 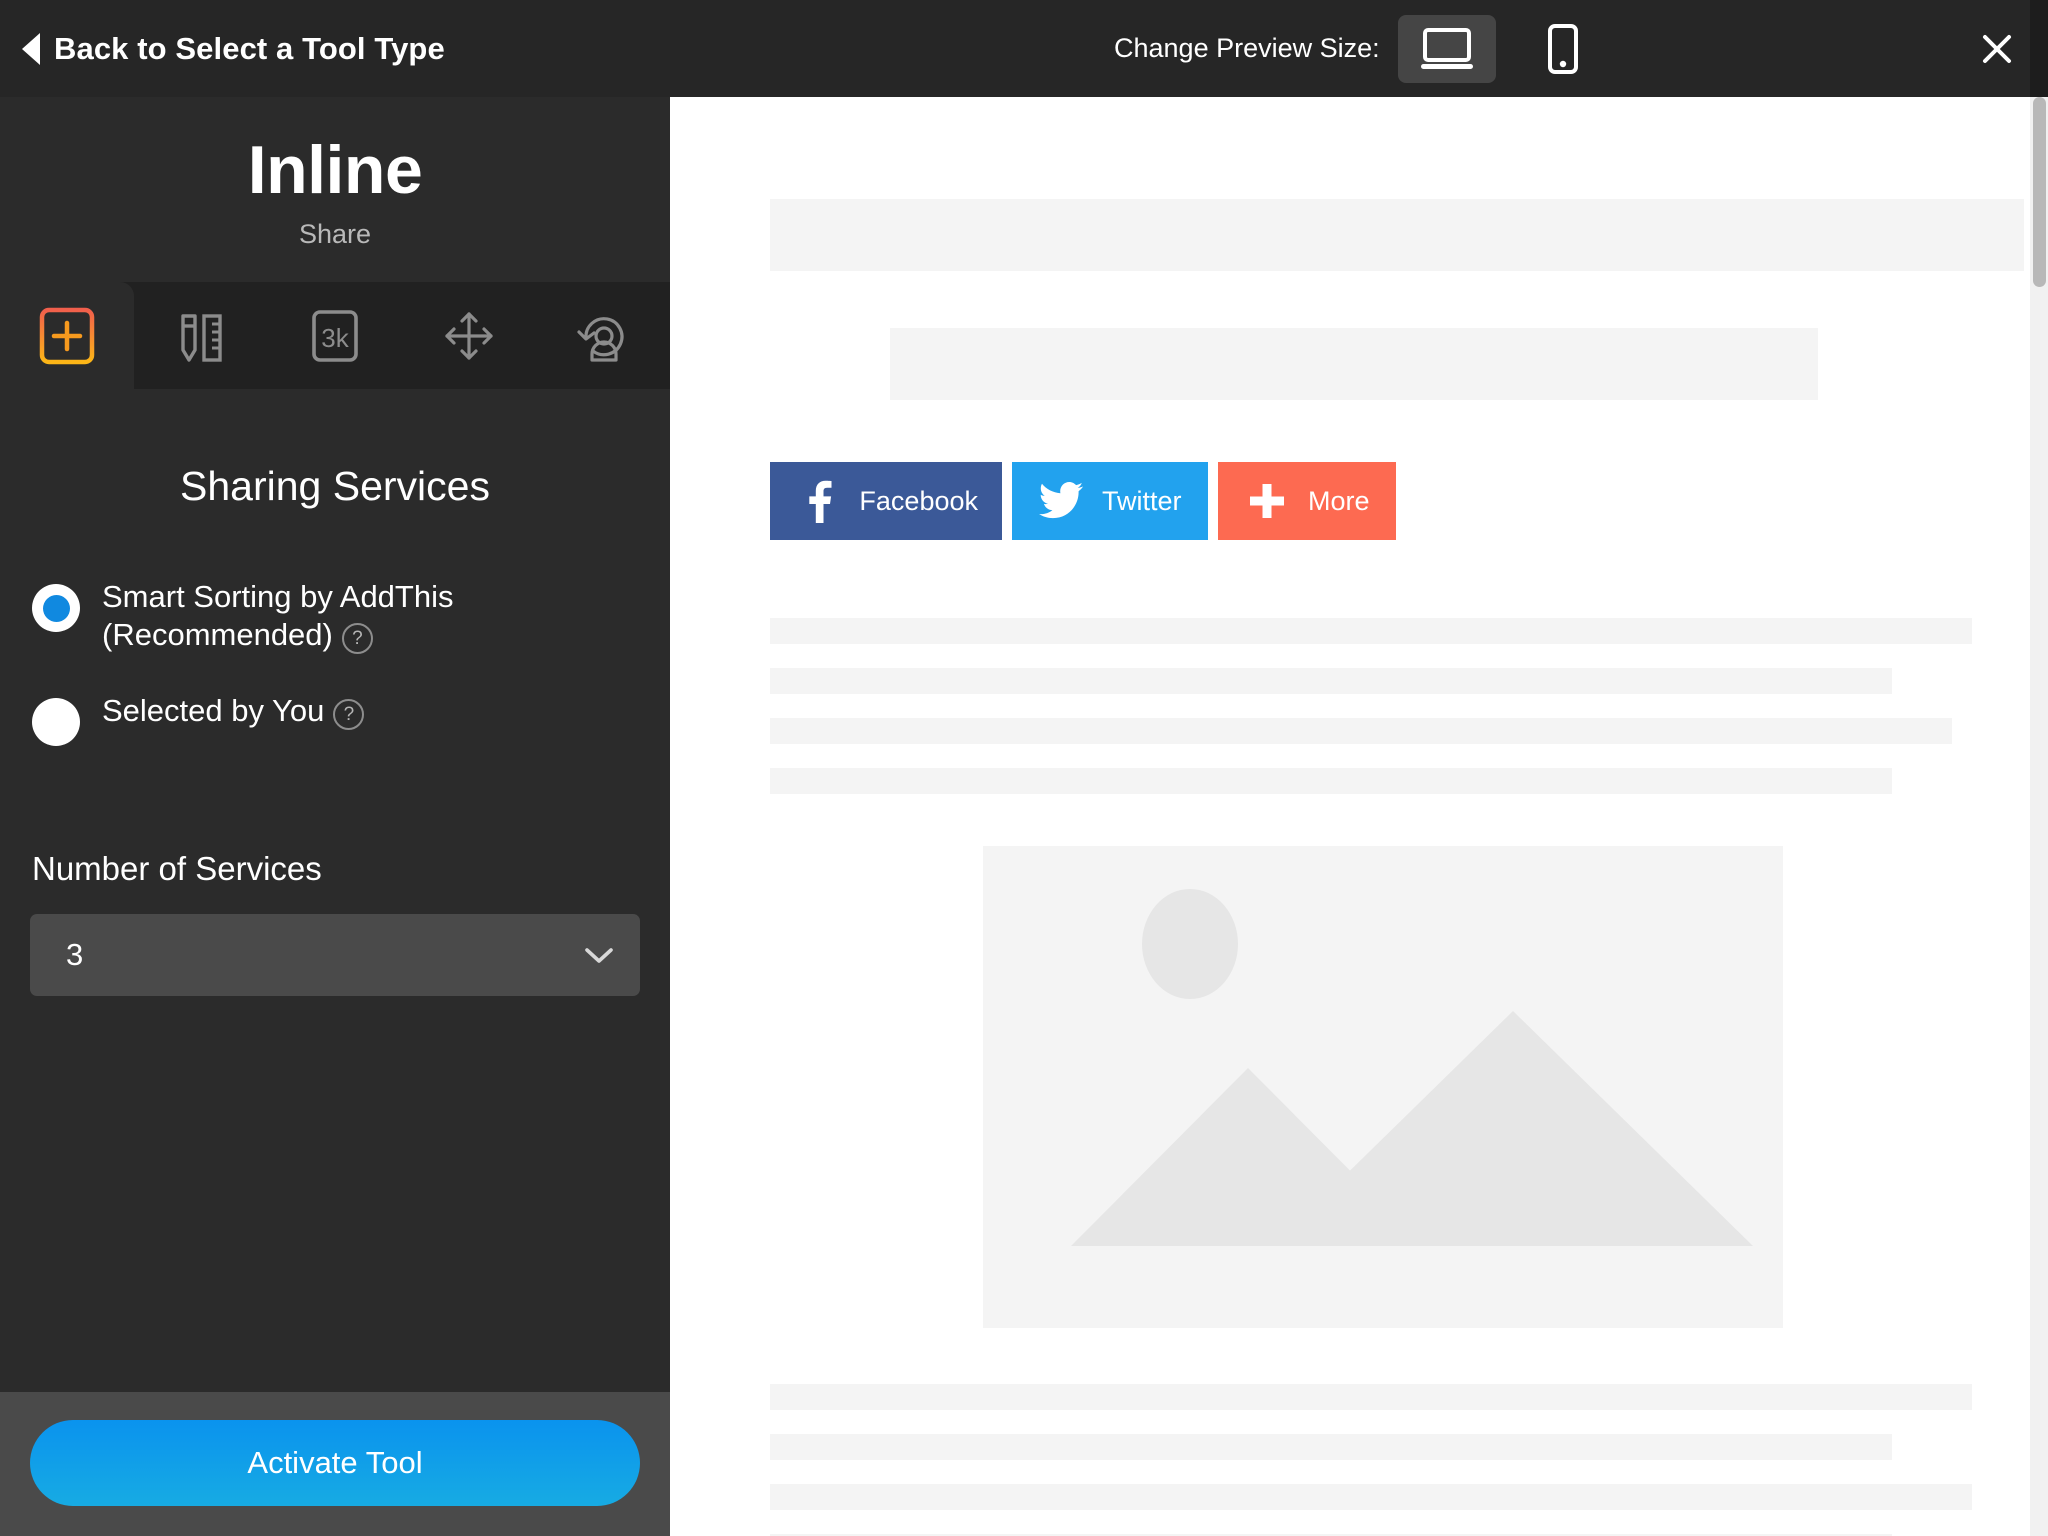 I want to click on tab-counter: 3k, so click(x=335, y=335).